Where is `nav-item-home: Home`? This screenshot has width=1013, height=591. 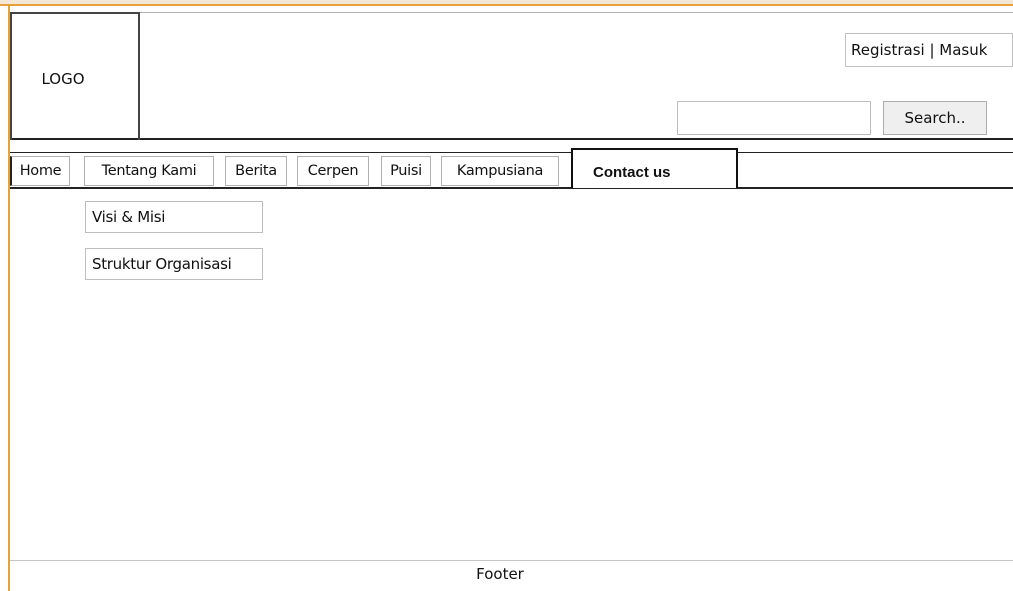
nav-item-home: Home is located at coordinates (40, 171).